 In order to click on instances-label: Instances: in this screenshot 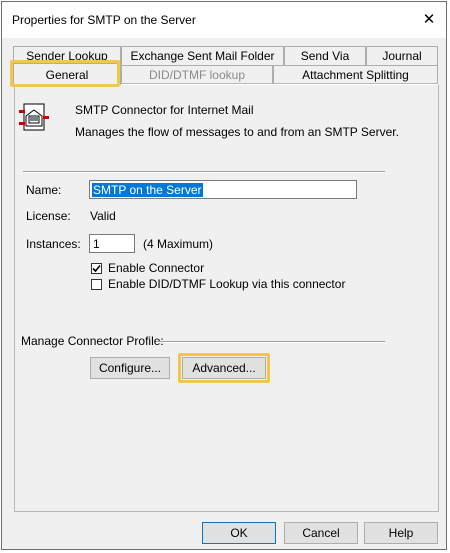, I will do `click(53, 244)`.